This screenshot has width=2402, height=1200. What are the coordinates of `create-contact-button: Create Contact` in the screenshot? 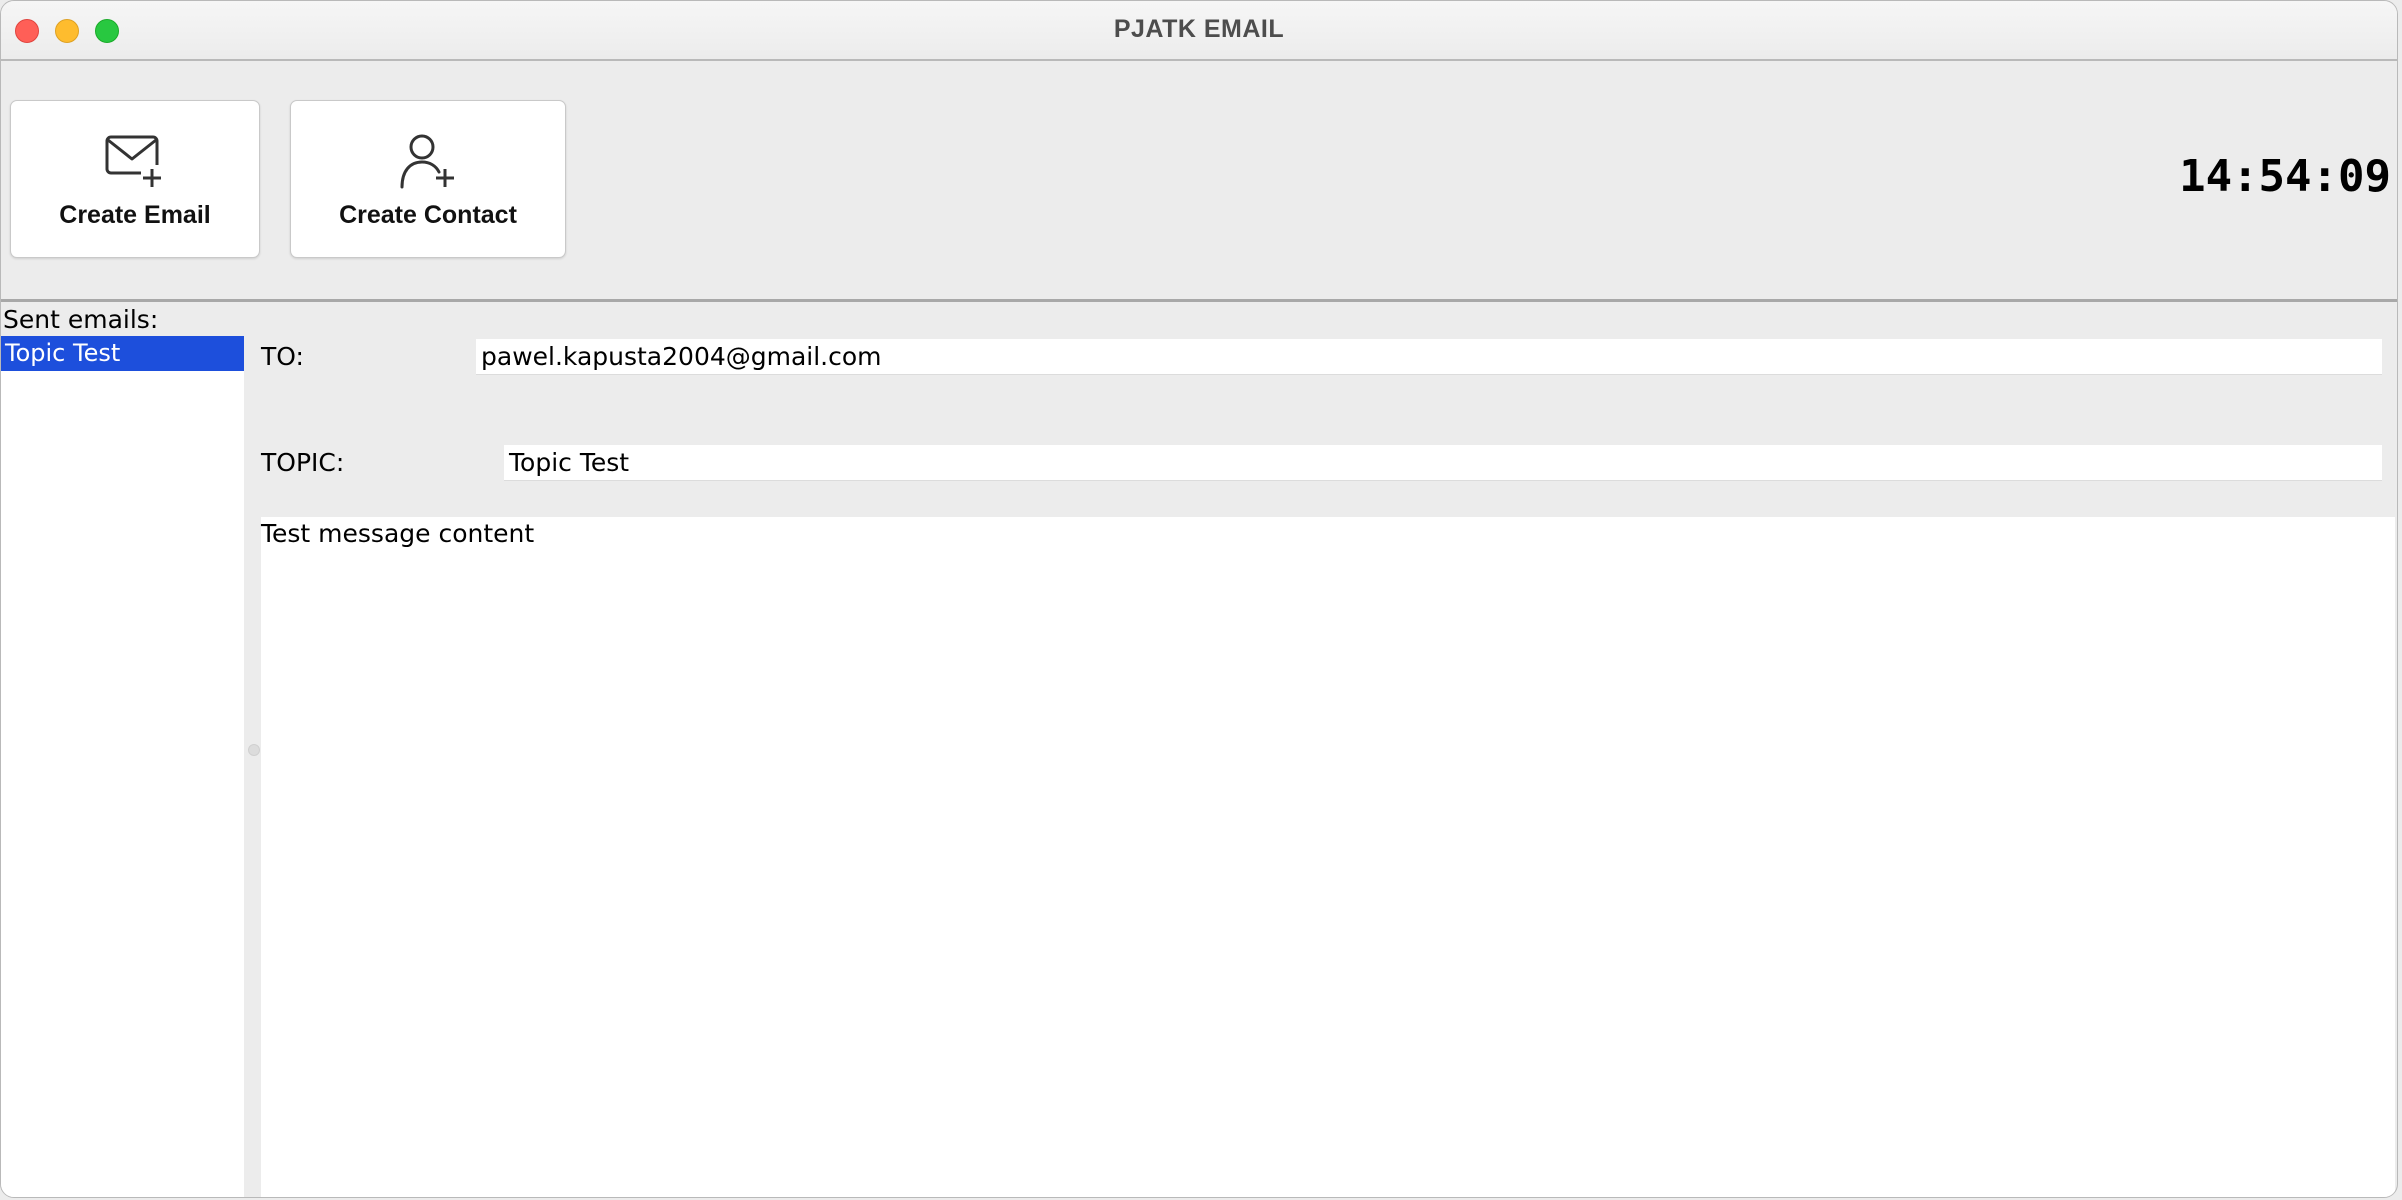 It's located at (428, 179).